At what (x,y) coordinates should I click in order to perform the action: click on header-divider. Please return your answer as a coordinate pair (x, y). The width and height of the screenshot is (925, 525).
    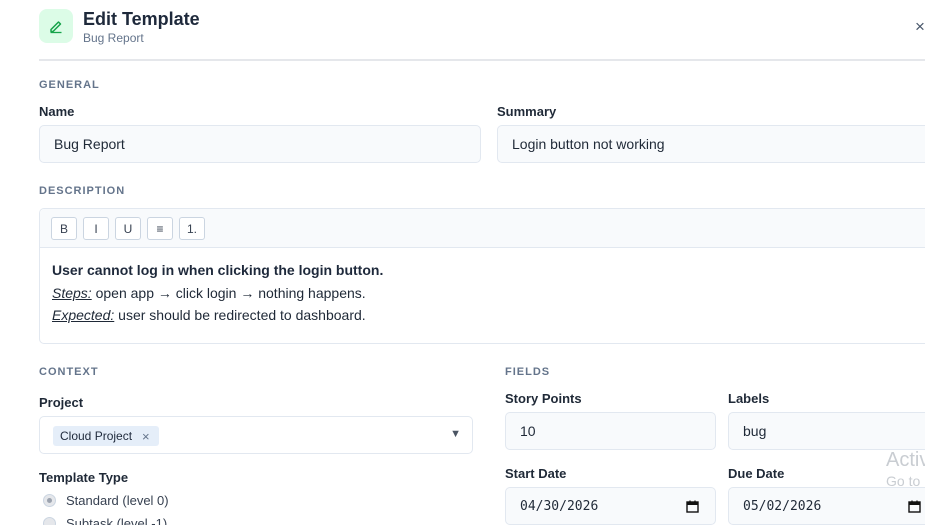
    Looking at the image, I should click on (482, 60).